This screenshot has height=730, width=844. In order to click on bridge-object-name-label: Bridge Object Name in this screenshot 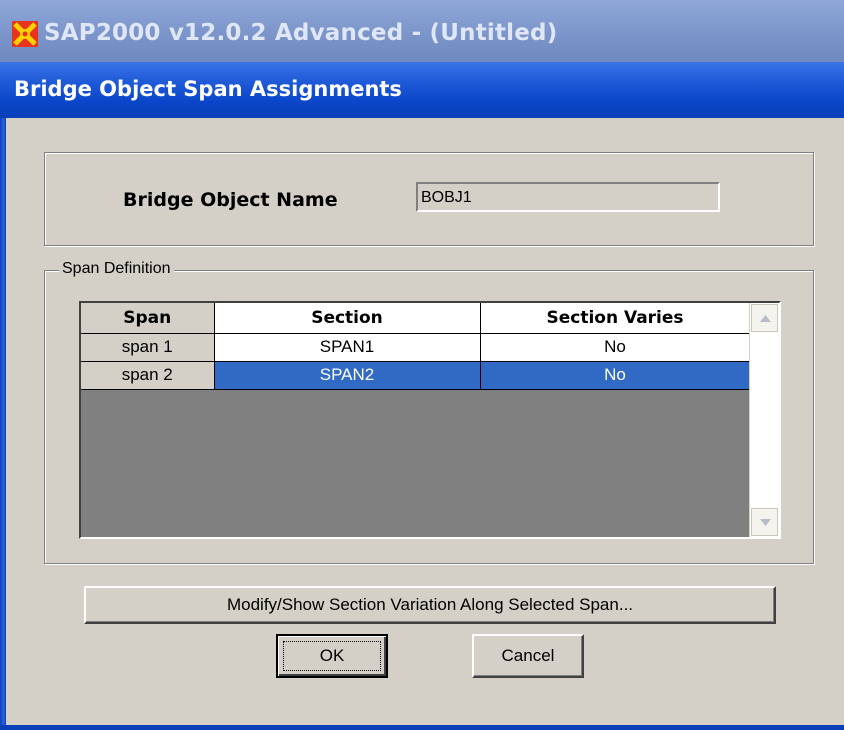, I will do `click(230, 200)`.